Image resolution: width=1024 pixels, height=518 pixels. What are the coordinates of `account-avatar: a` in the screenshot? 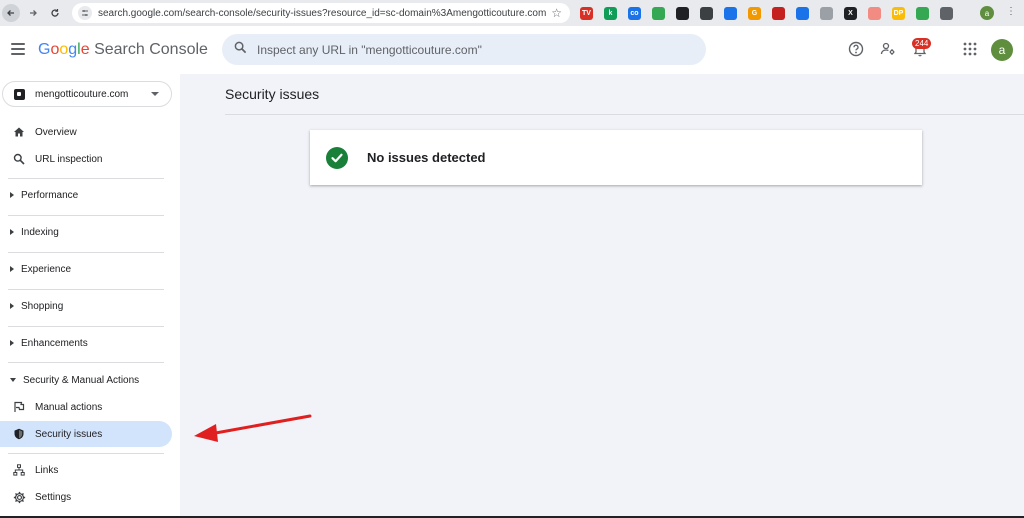 It's located at (1002, 50).